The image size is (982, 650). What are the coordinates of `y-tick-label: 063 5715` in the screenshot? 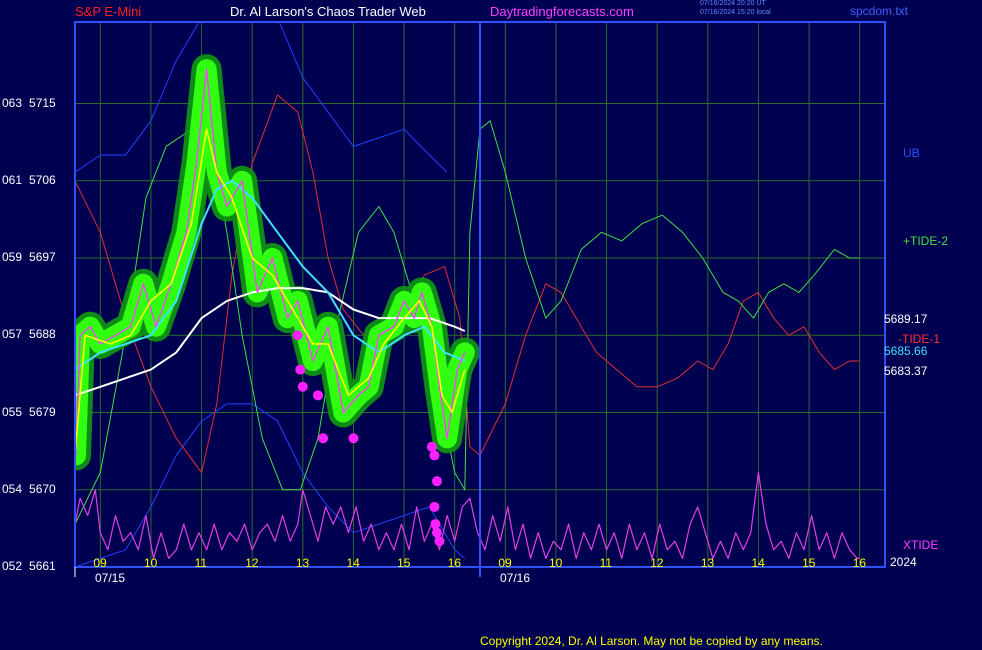 It's located at (29, 102).